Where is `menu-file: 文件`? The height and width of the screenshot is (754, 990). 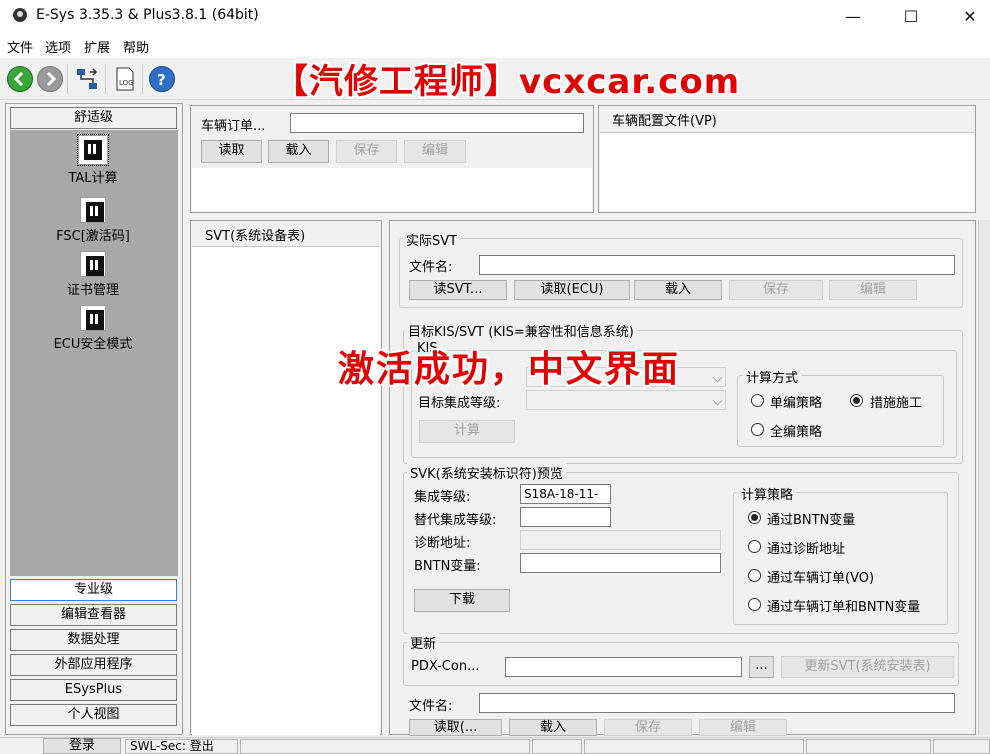 menu-file: 文件 is located at coordinates (20, 46).